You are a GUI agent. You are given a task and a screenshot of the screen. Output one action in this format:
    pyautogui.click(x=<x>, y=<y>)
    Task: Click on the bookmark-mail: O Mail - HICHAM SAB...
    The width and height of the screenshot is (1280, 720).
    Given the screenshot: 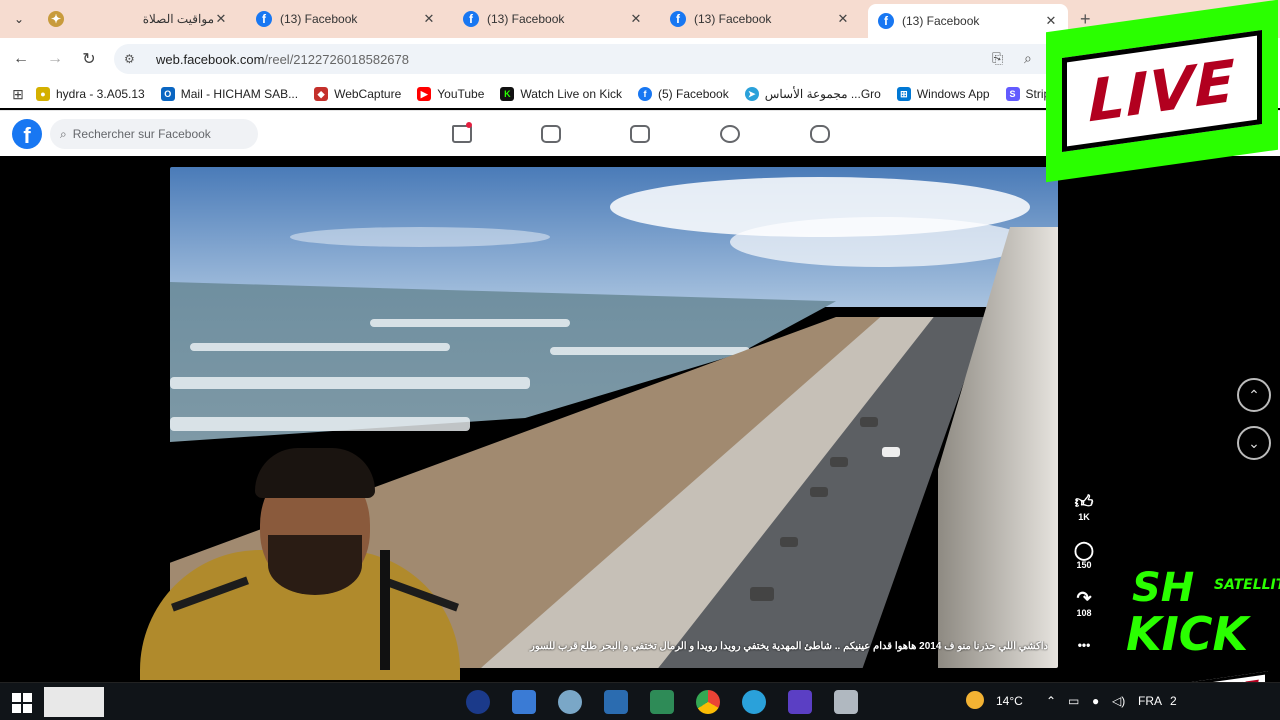 What is the action you would take?
    pyautogui.click(x=229, y=94)
    